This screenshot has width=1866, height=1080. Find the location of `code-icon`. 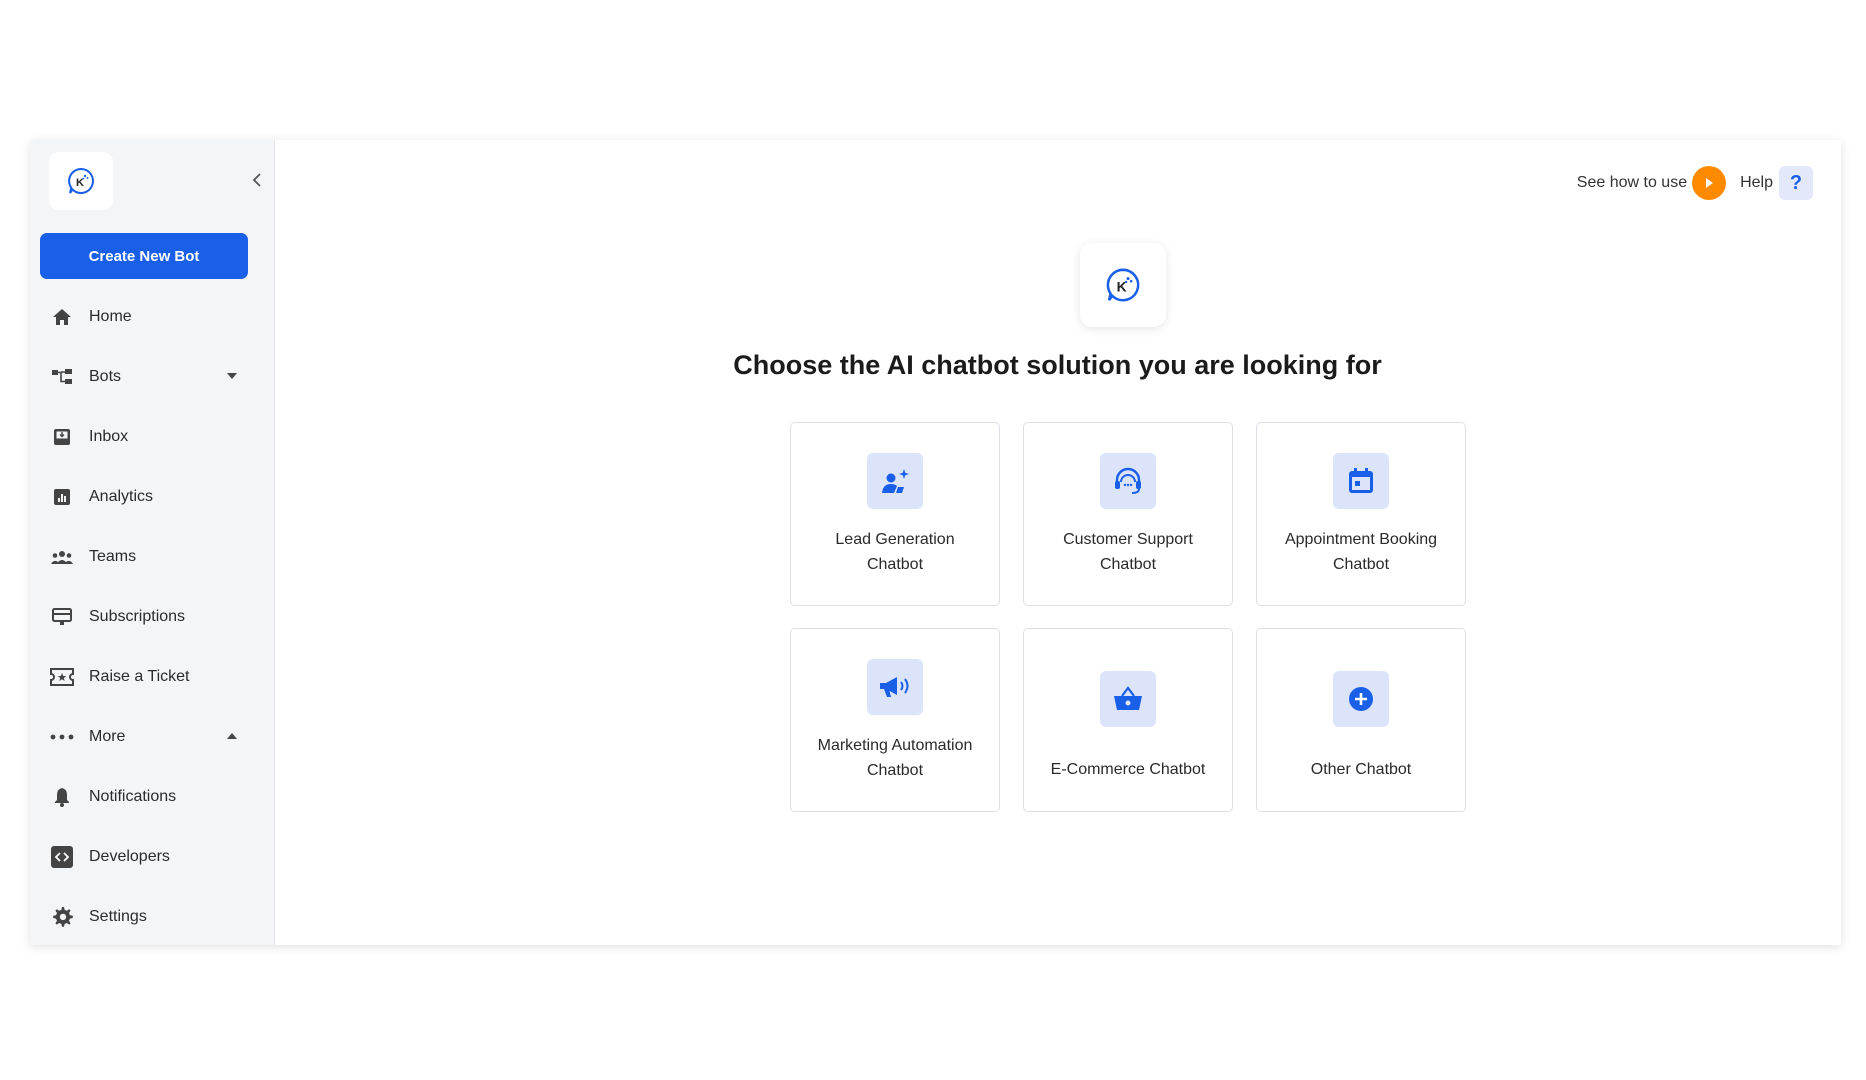

code-icon is located at coordinates (62, 857).